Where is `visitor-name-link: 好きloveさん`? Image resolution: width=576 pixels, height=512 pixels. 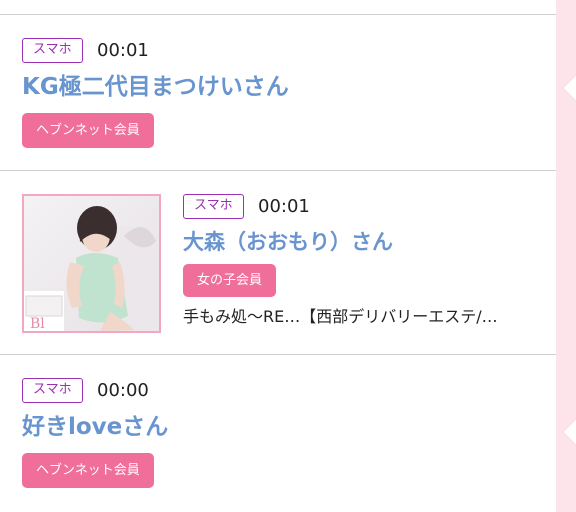
visitor-name-link: 好きloveさん is located at coordinates (95, 427).